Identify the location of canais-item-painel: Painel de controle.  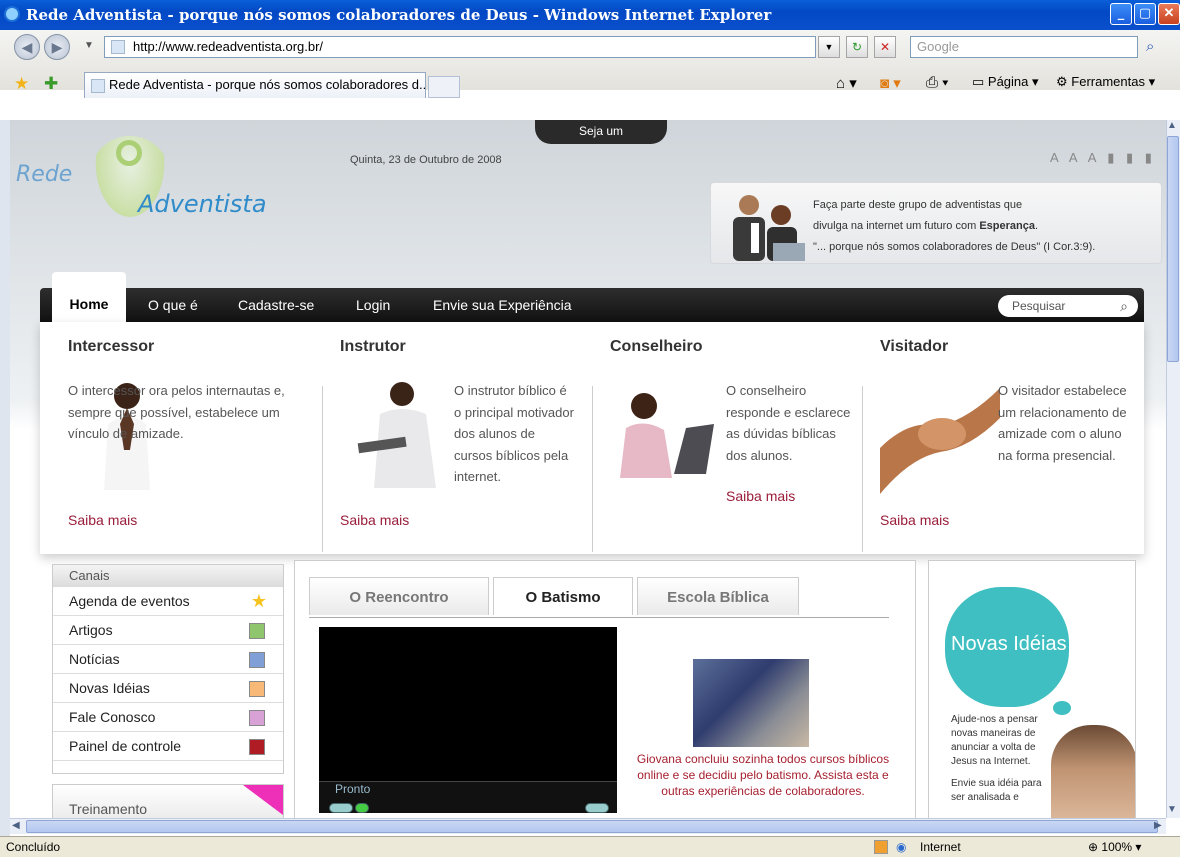
(168, 746).